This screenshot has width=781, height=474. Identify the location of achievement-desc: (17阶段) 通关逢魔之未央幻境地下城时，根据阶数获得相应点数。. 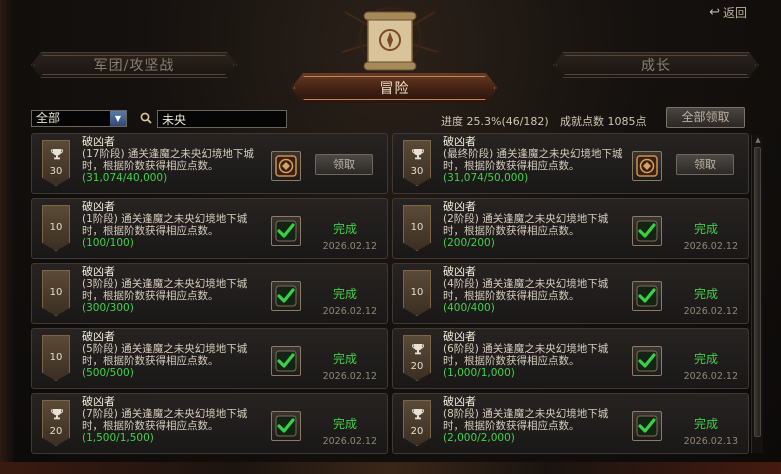
(168, 160).